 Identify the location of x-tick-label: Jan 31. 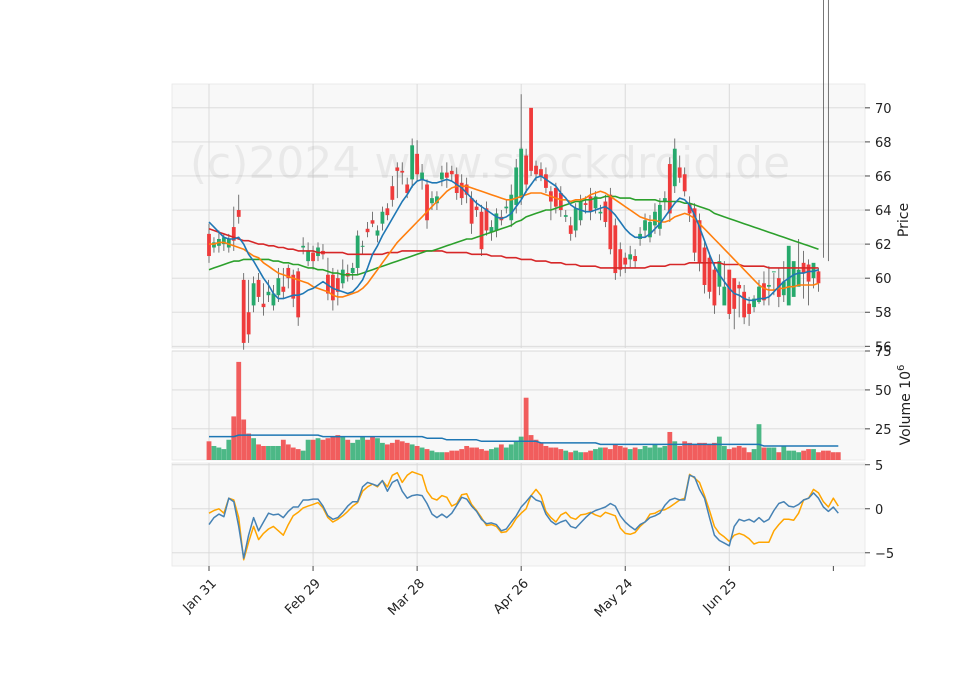
(200, 596).